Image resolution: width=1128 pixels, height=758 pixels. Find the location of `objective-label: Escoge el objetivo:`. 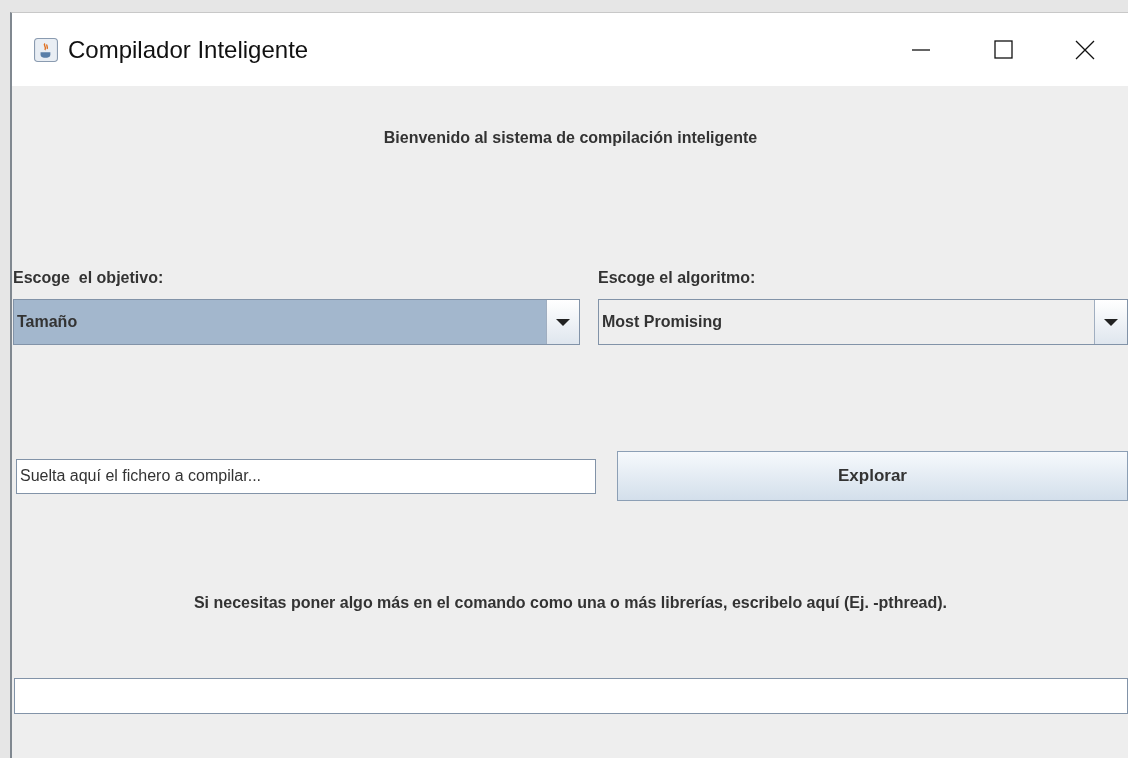

objective-label: Escoge el objetivo: is located at coordinates (89, 278).